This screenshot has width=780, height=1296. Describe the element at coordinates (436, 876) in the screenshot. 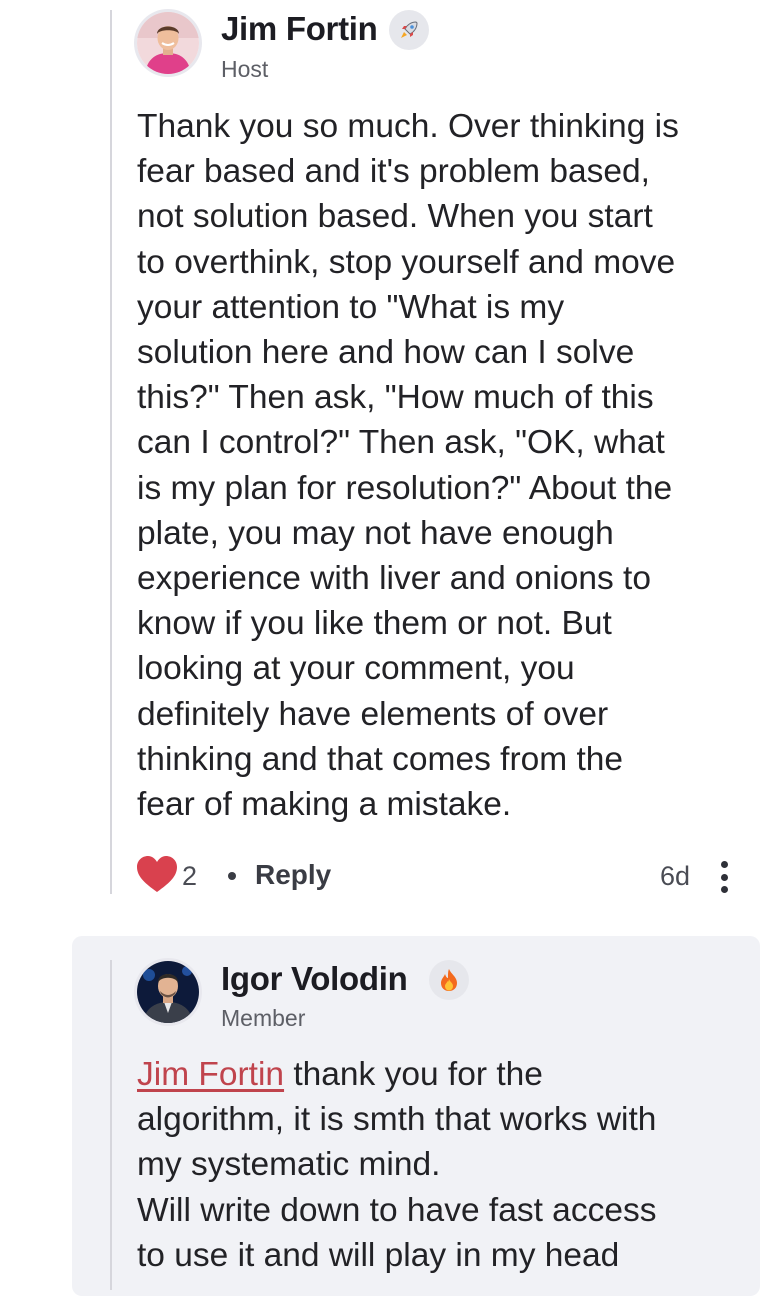

I see `comment-actions: 2 Reply 6d` at that location.